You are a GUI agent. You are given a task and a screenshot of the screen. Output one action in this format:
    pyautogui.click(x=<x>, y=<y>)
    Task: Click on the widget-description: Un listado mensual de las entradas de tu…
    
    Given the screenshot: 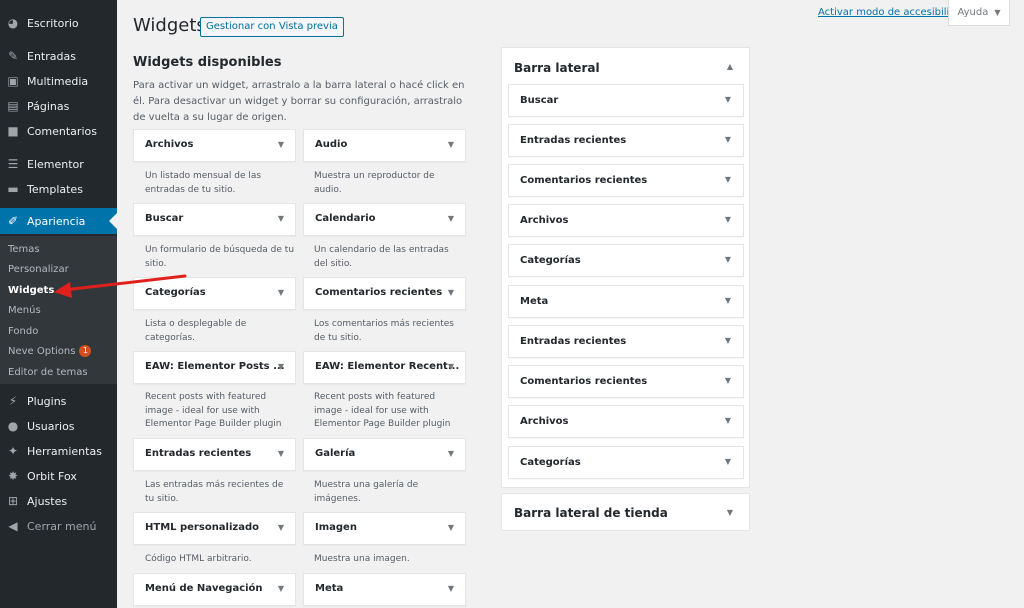 What is the action you would take?
    pyautogui.click(x=203, y=183)
    